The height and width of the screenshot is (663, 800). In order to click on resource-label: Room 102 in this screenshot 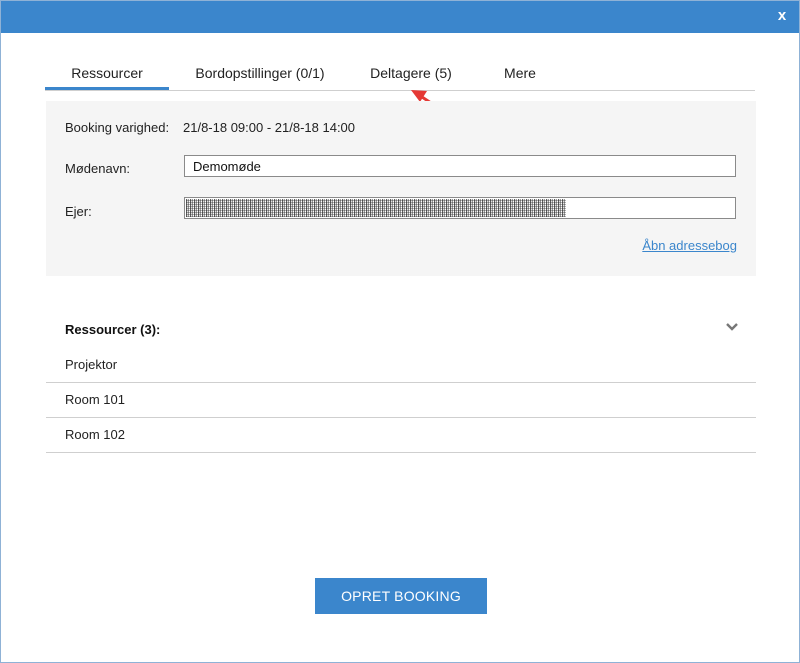, I will do `click(95, 434)`.